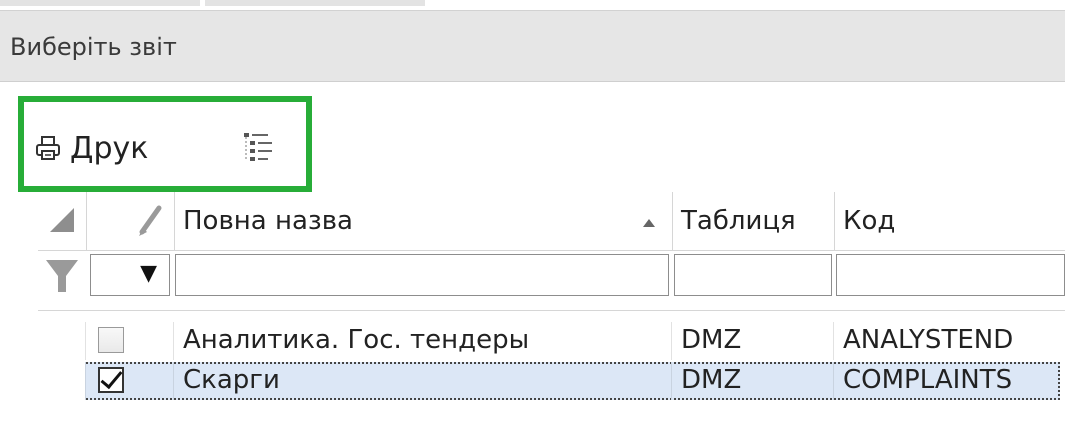  I want to click on print-button: Друк, so click(91, 148).